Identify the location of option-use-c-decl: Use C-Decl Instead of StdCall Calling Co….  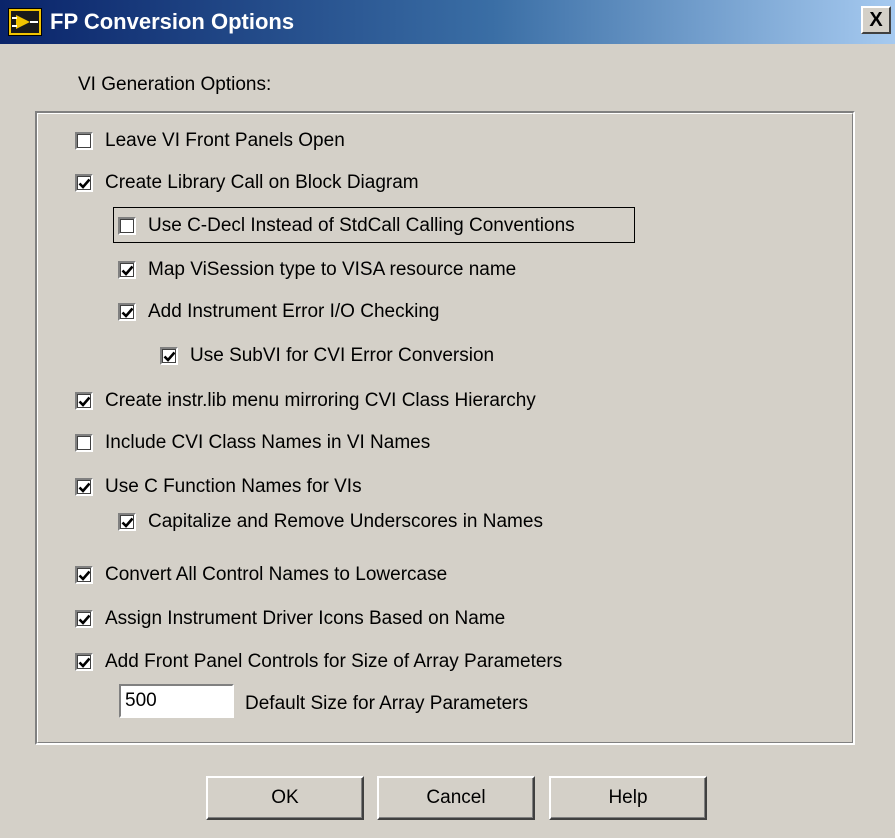
(346, 226).